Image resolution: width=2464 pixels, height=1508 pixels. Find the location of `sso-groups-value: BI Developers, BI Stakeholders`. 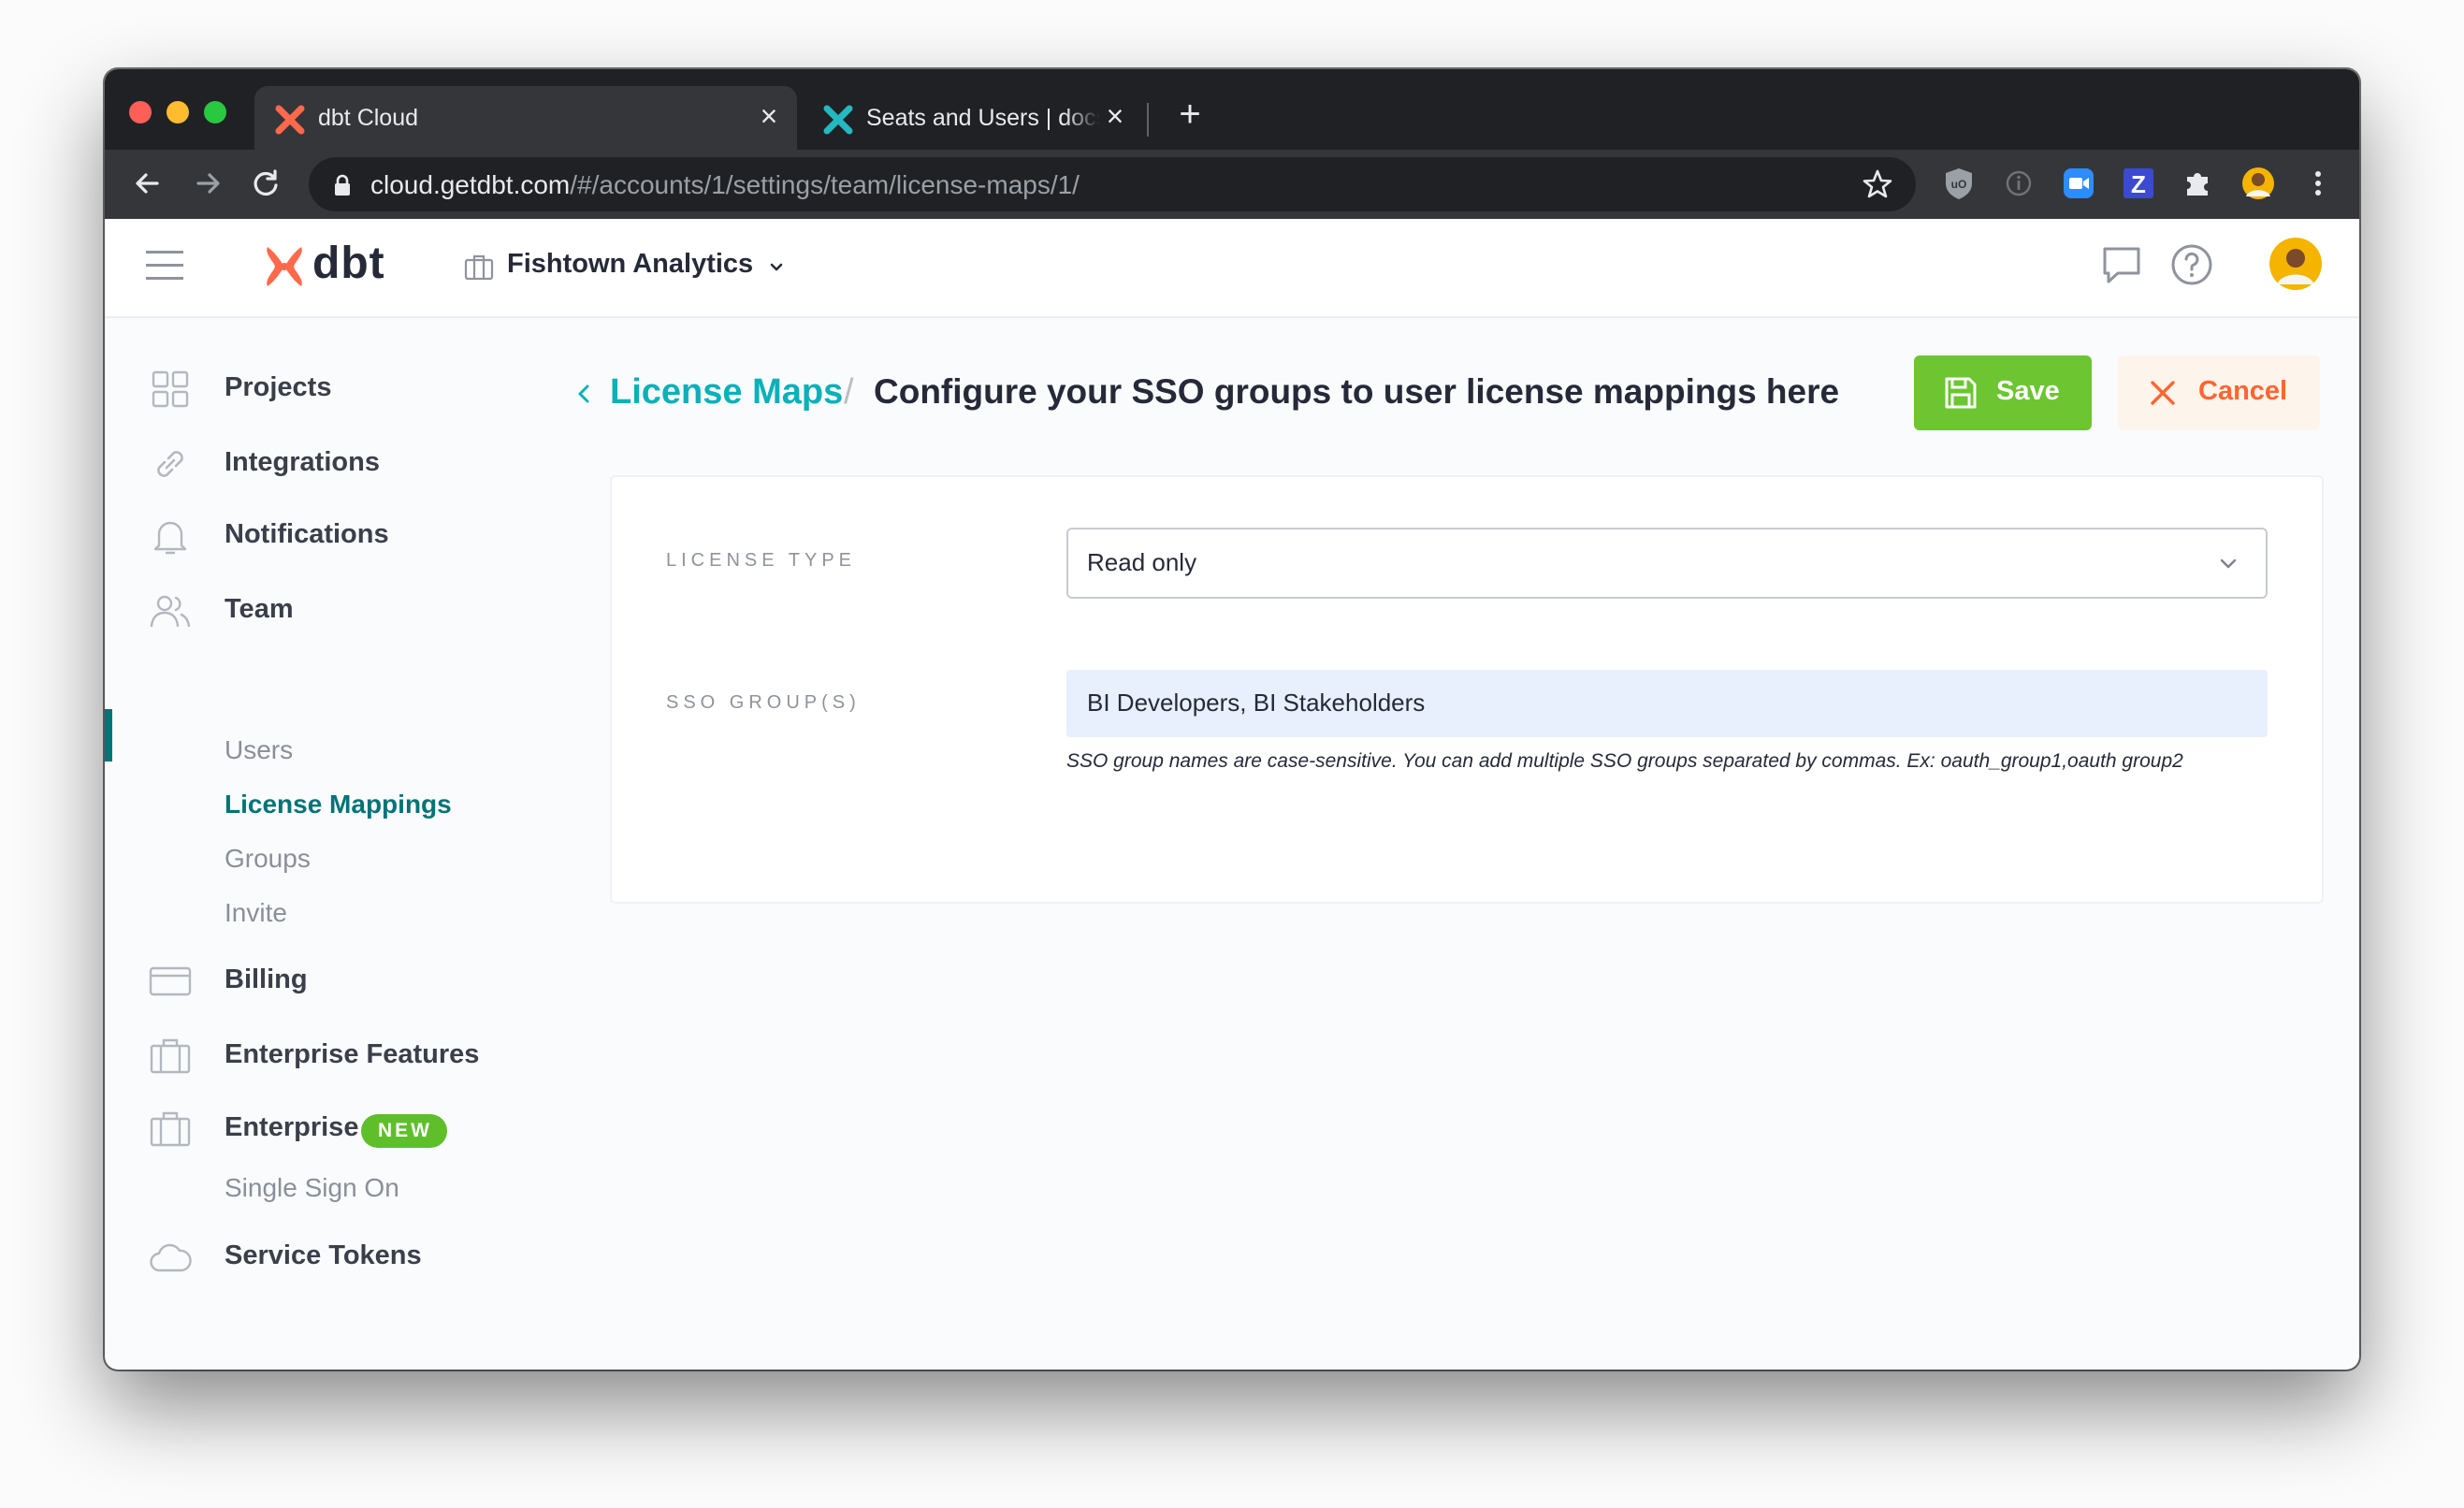

sso-groups-value: BI Developers, BI Stakeholders is located at coordinates (1257, 703).